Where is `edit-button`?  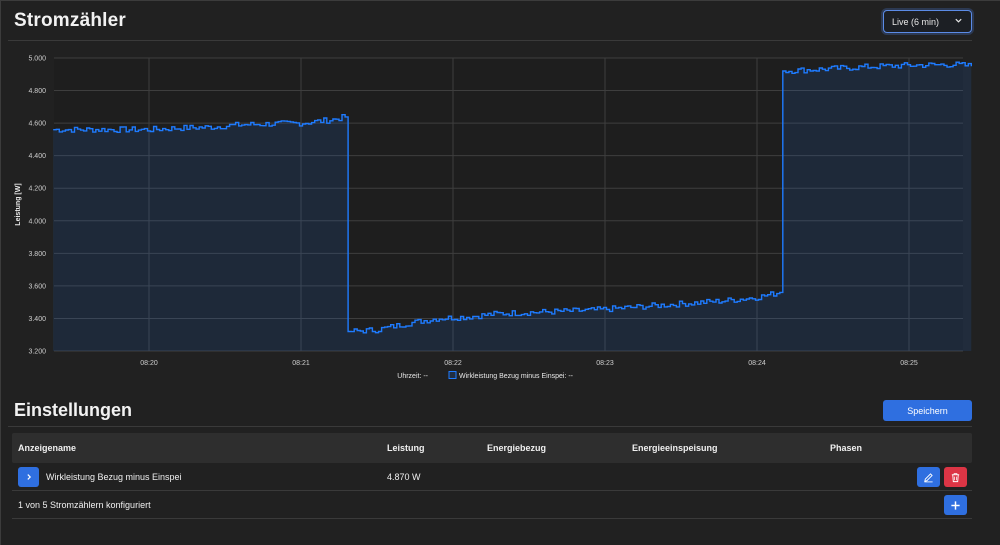 edit-button is located at coordinates (928, 477).